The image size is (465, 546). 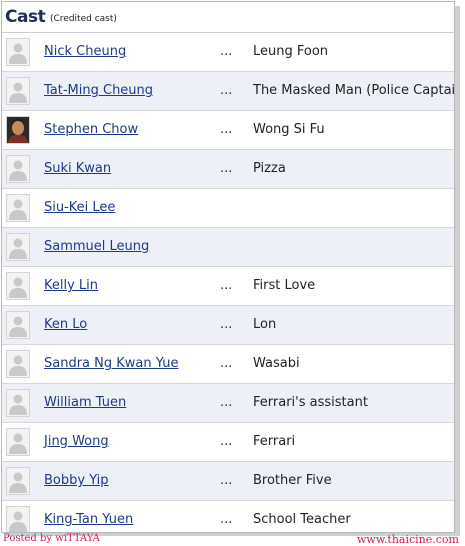 I want to click on cast-row: Jing Wong... Ferrari, so click(x=228, y=442).